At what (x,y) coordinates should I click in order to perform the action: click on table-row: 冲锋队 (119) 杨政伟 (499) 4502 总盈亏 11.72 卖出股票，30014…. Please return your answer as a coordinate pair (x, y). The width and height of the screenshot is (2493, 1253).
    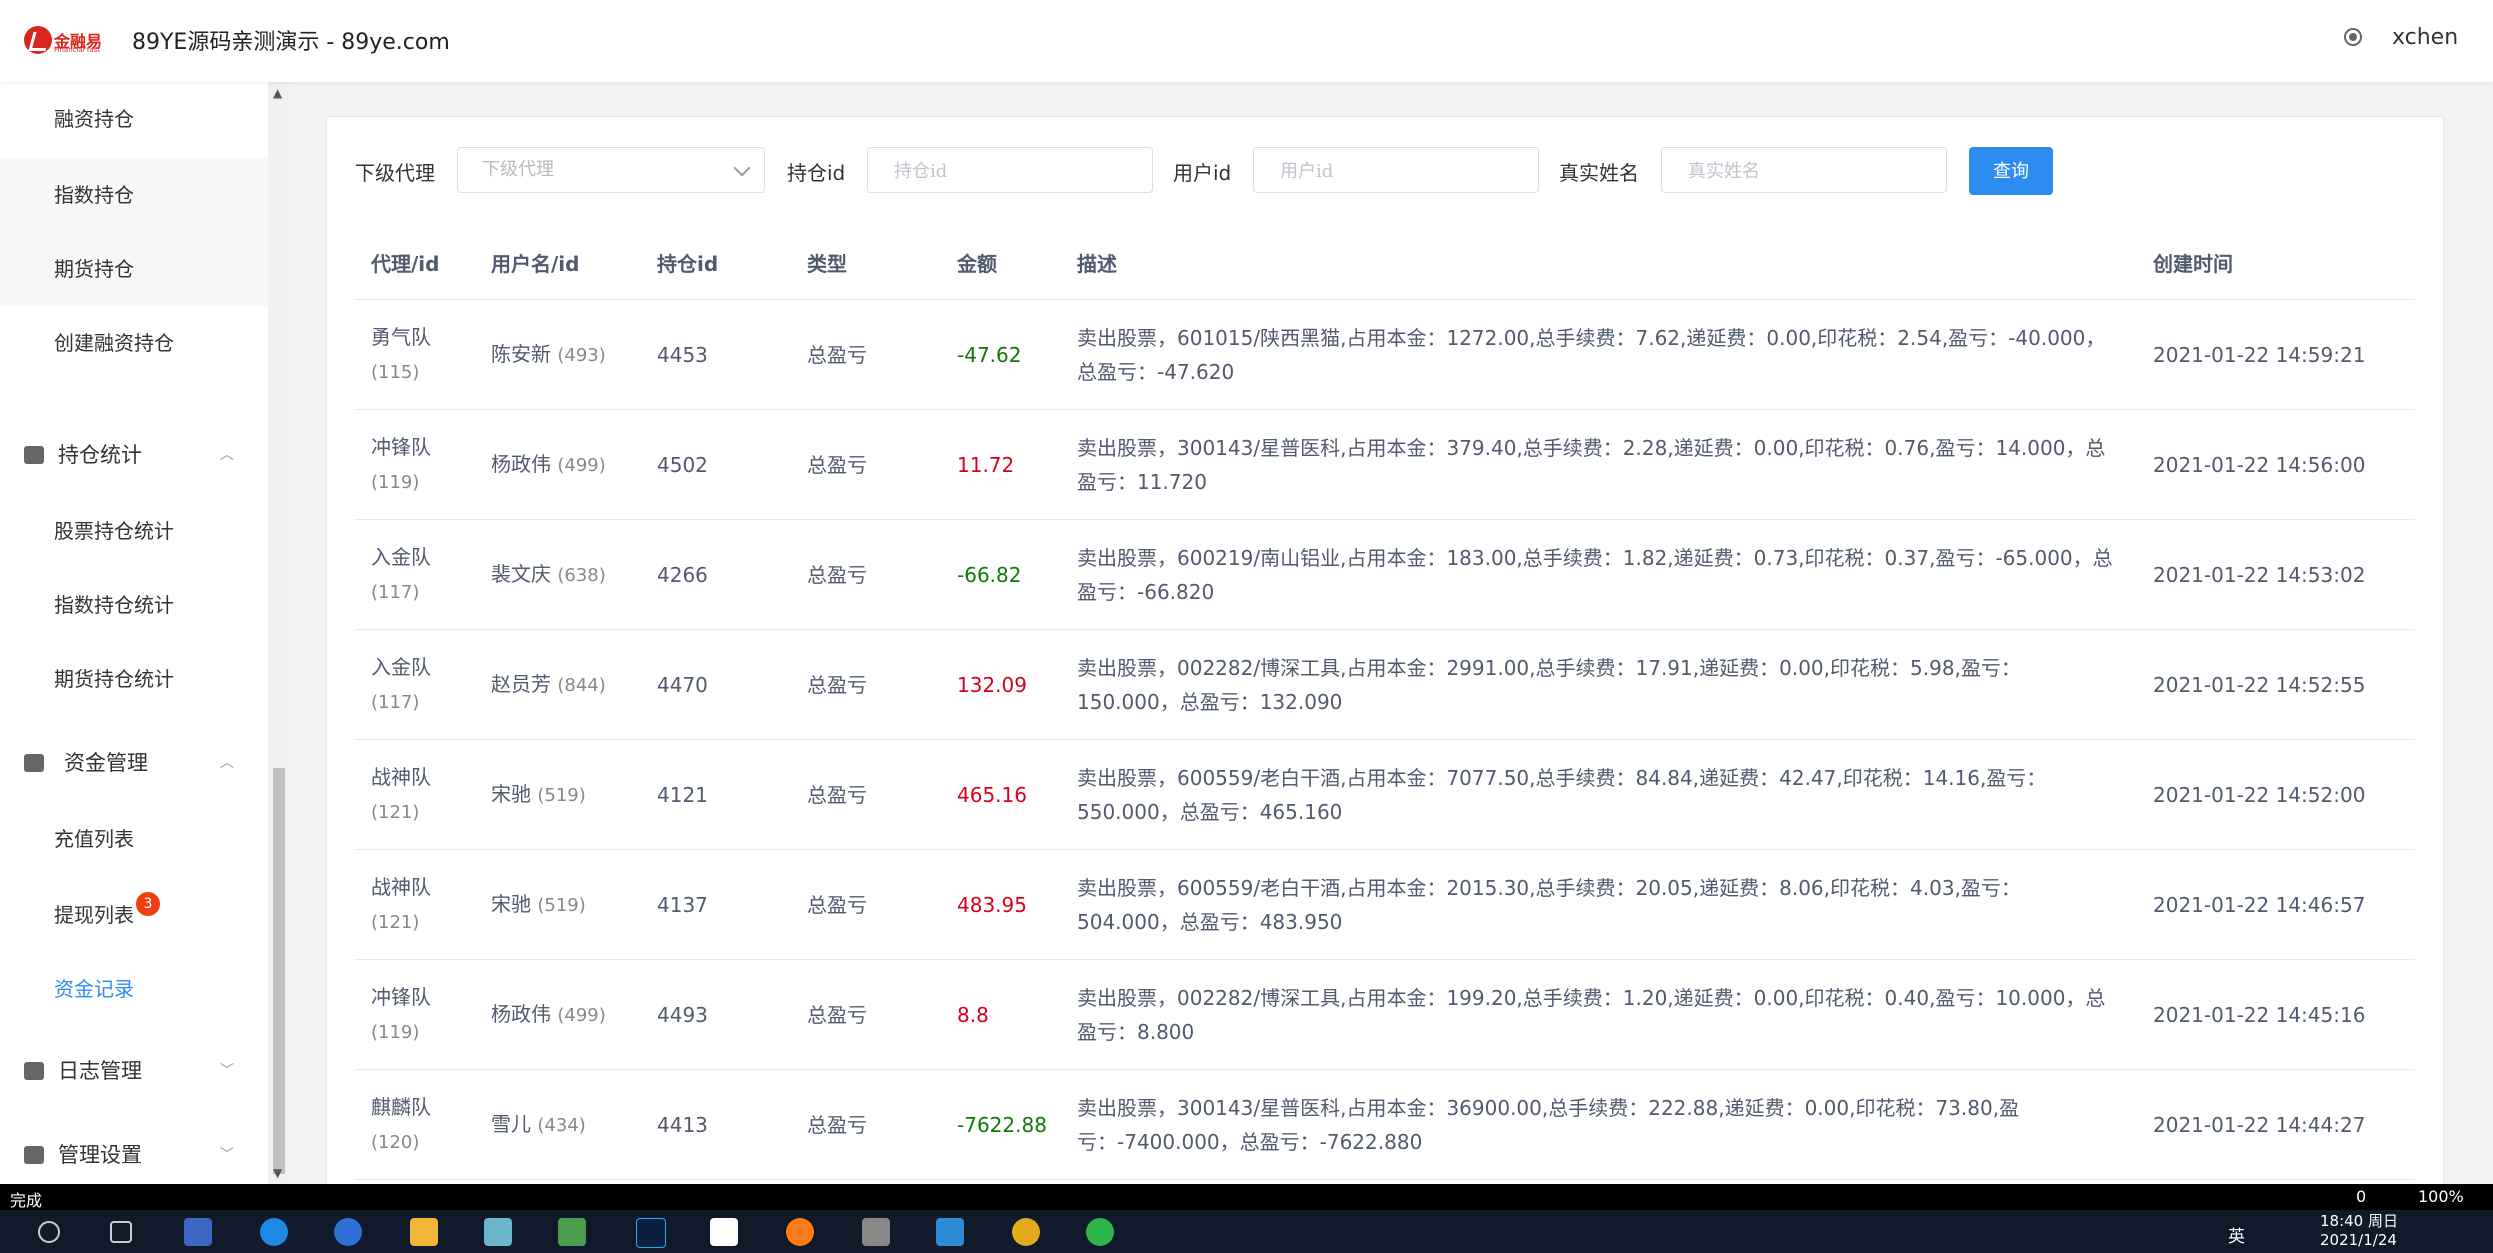
    Looking at the image, I should click on (1385, 464).